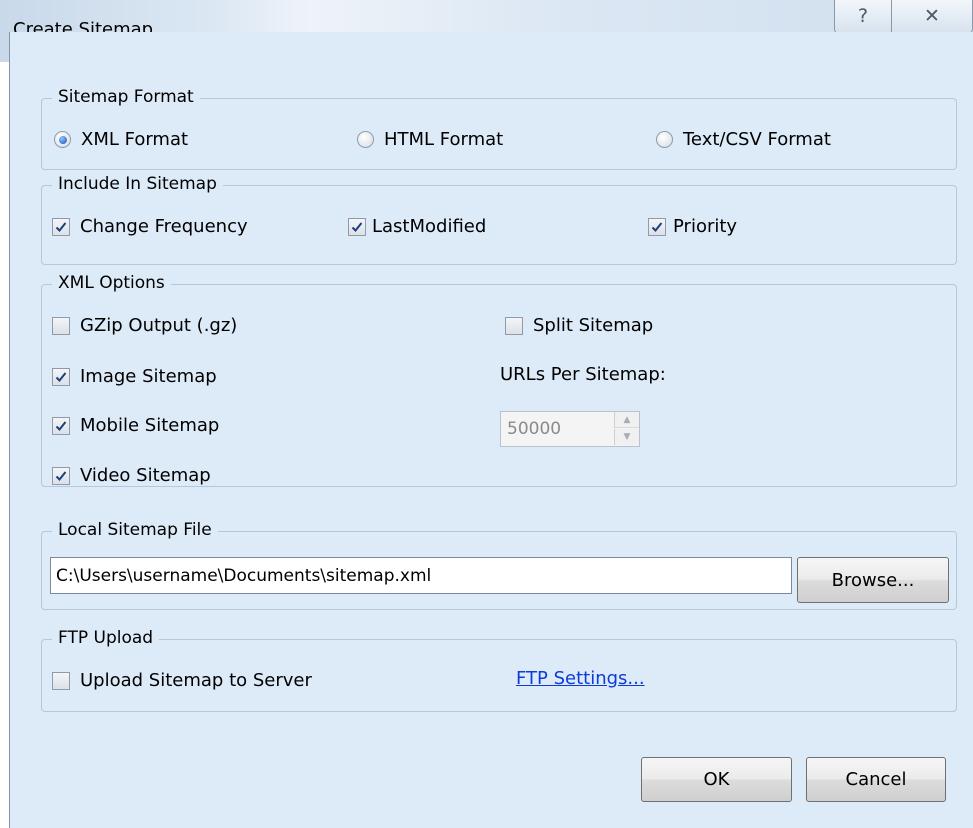  I want to click on title-buttons: ? ✕, so click(903, 17).